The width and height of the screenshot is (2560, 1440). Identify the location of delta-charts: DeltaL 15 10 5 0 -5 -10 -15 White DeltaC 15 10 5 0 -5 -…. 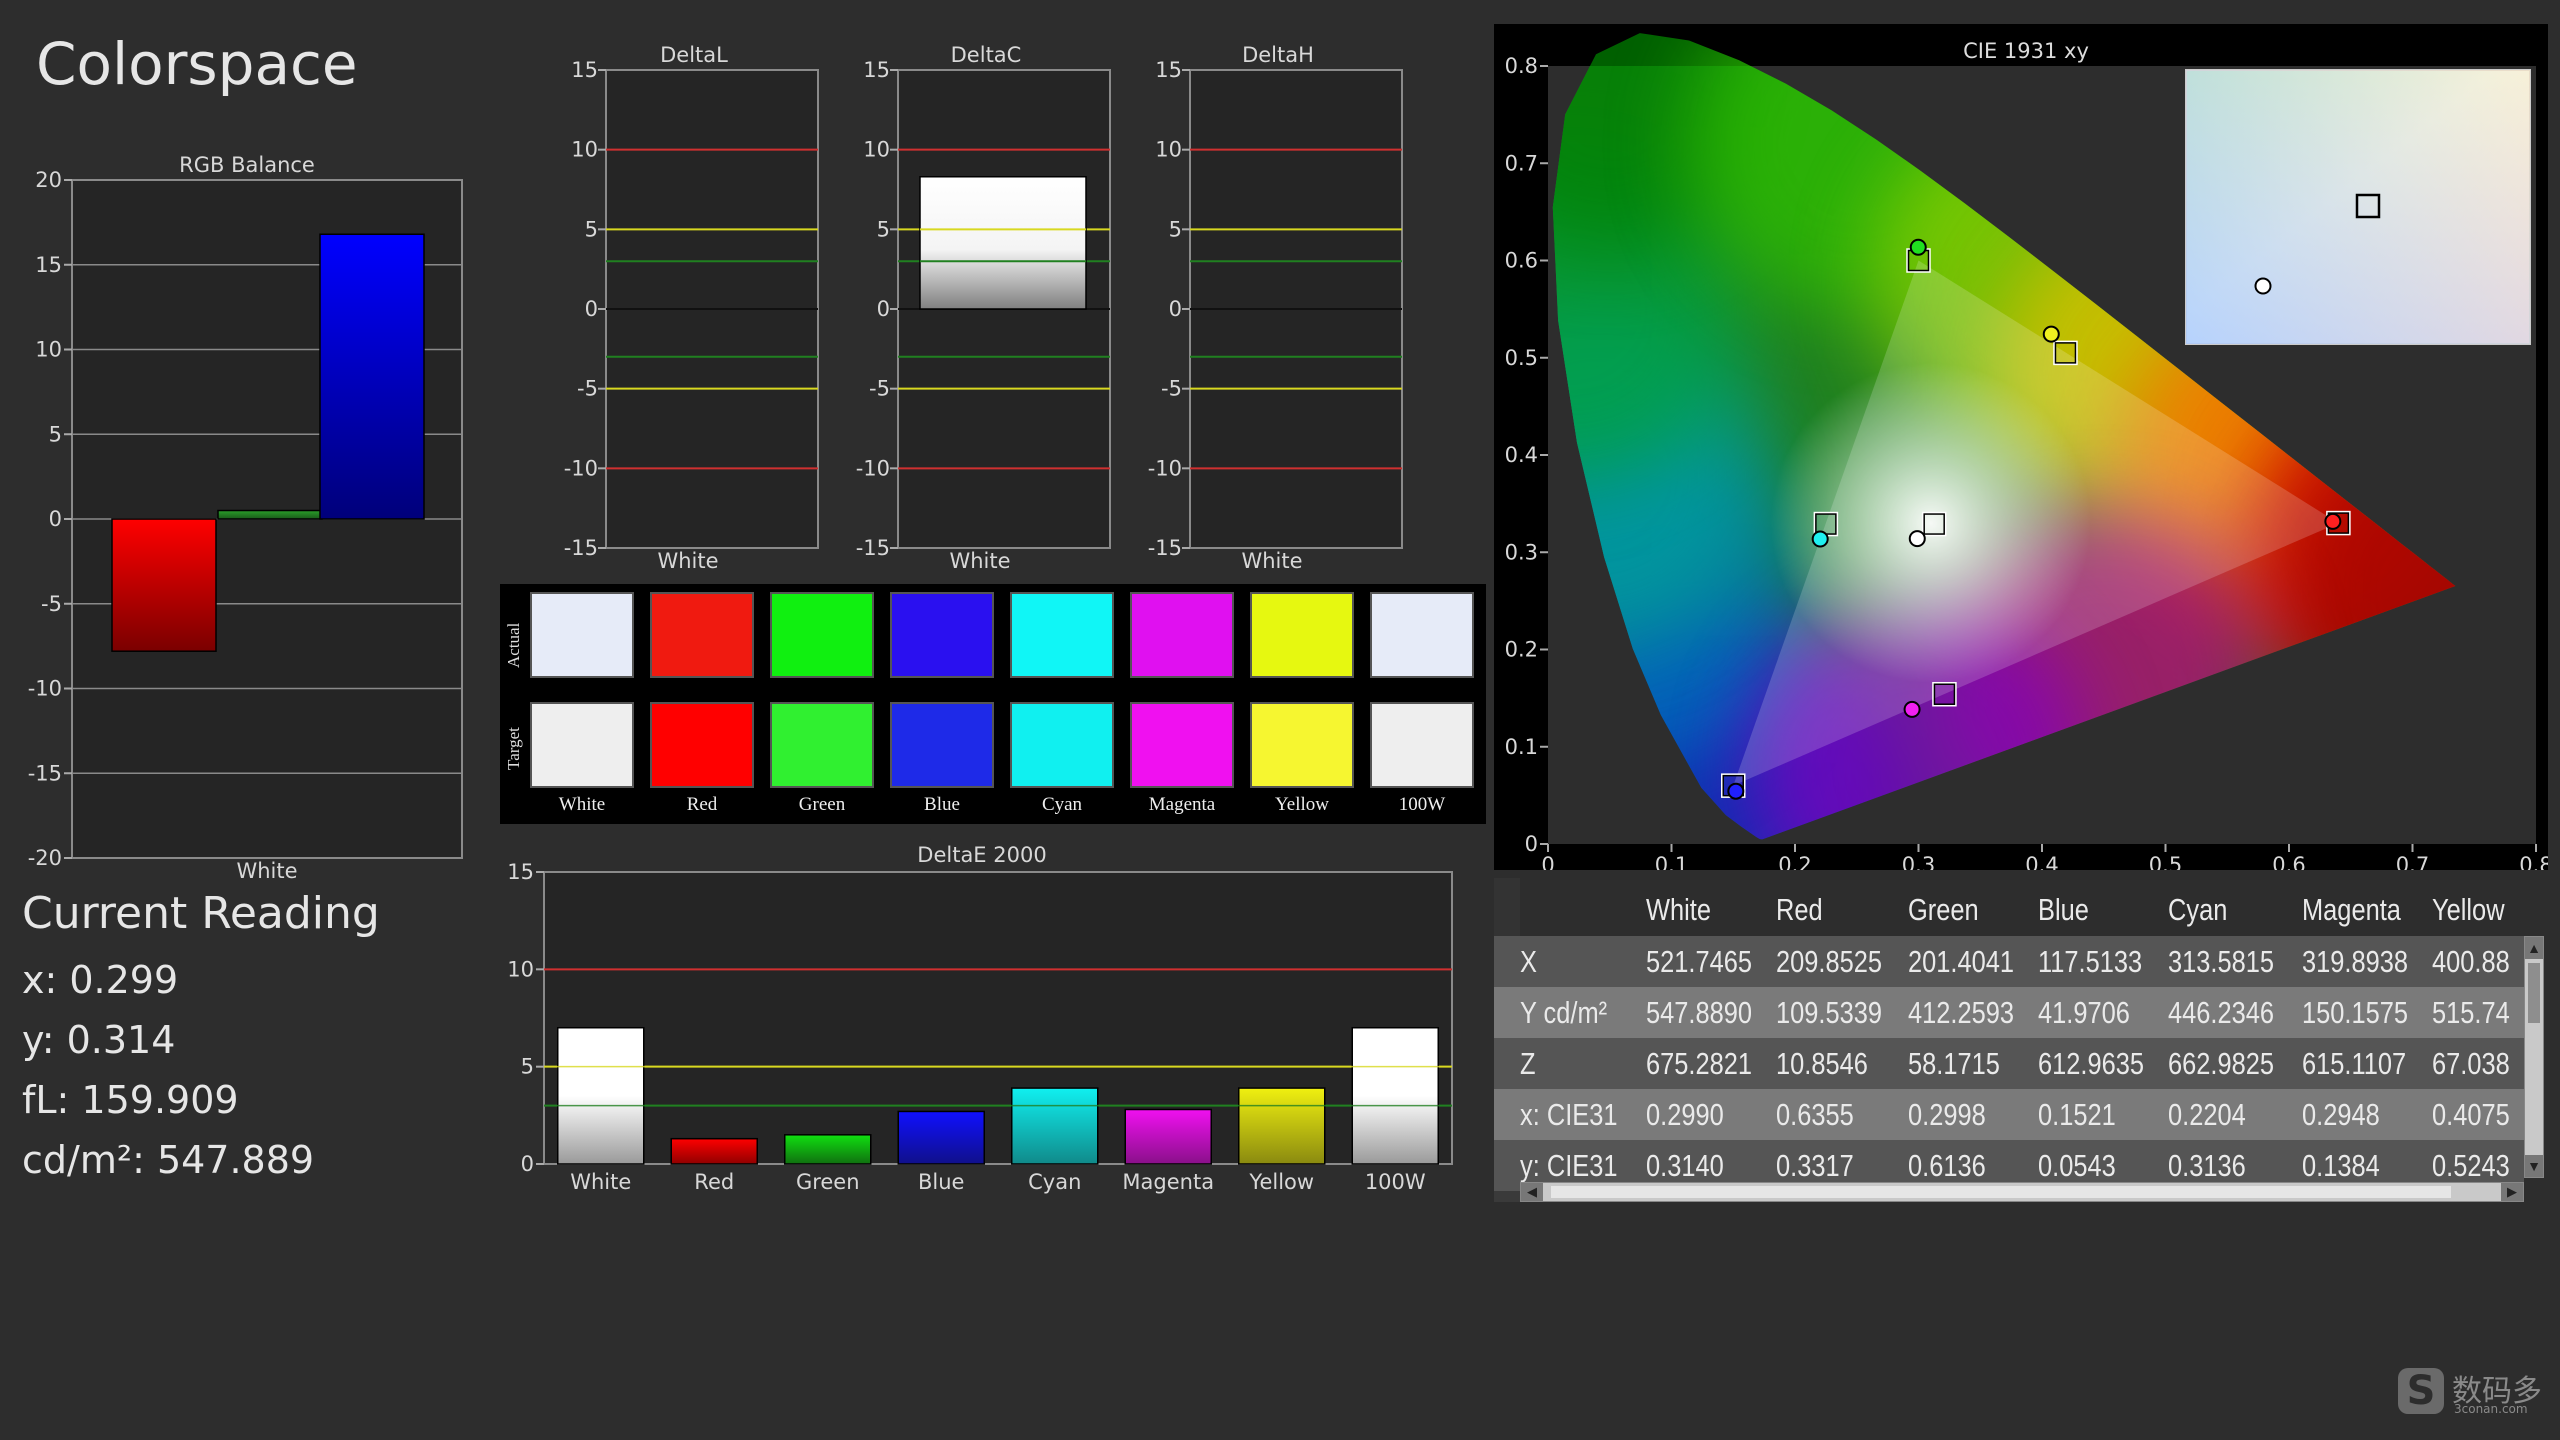
(983, 308).